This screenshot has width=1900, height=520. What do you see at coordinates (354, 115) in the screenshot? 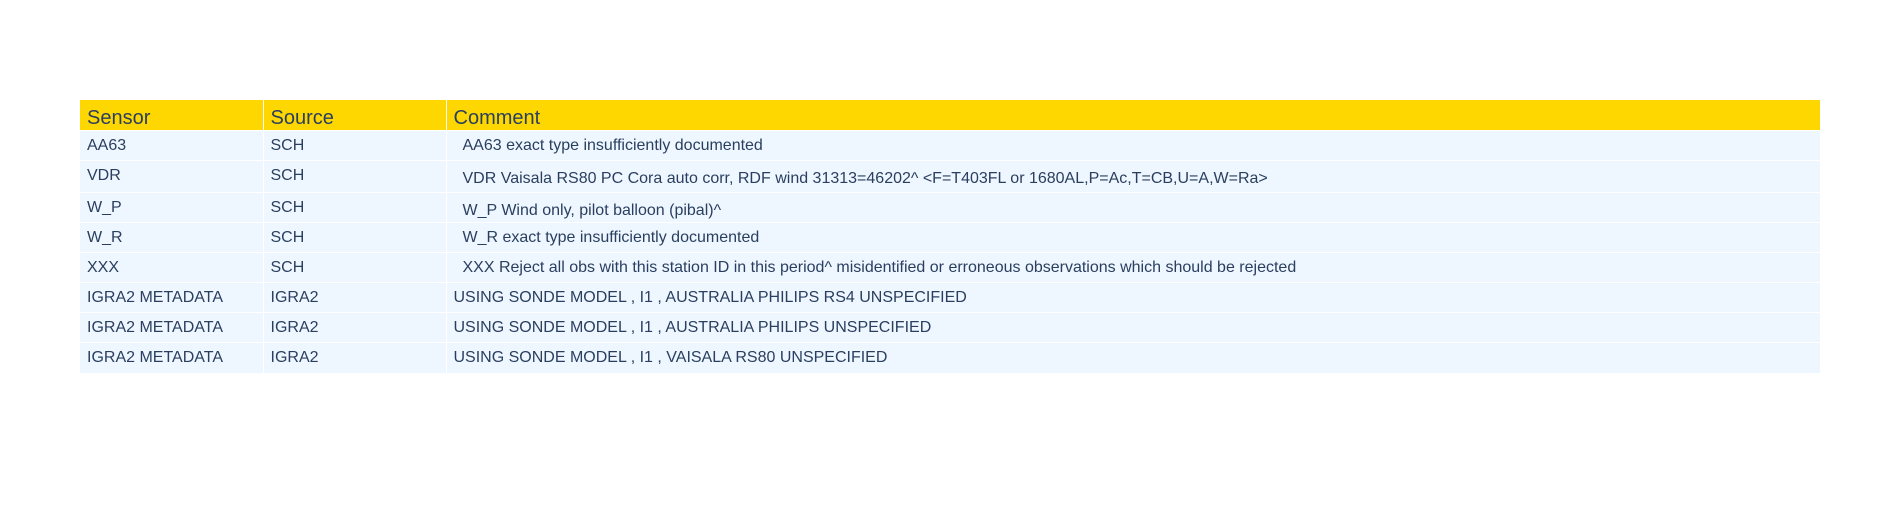
I see `header-source: Source` at bounding box center [354, 115].